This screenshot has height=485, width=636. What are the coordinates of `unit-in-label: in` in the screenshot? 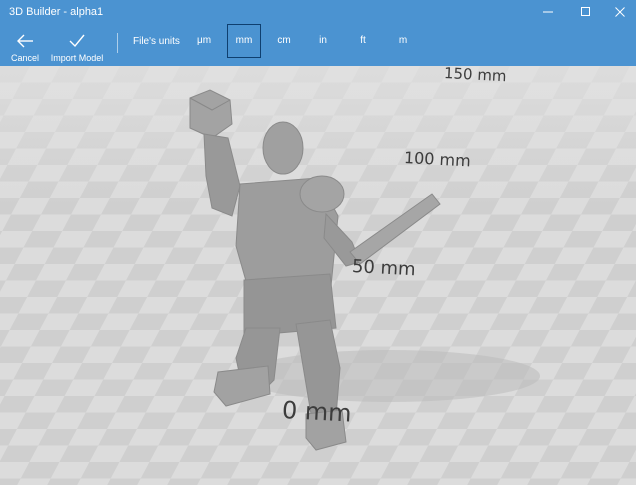 It's located at (323, 40).